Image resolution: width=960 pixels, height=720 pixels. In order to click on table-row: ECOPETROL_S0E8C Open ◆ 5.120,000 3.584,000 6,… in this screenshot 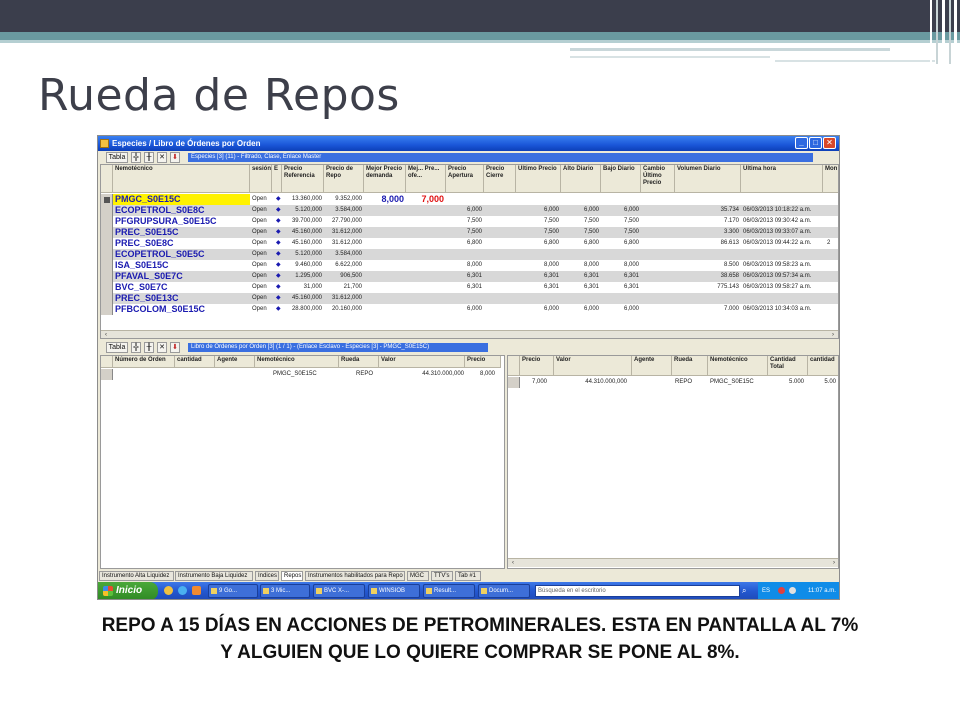, I will do `click(469, 210)`.